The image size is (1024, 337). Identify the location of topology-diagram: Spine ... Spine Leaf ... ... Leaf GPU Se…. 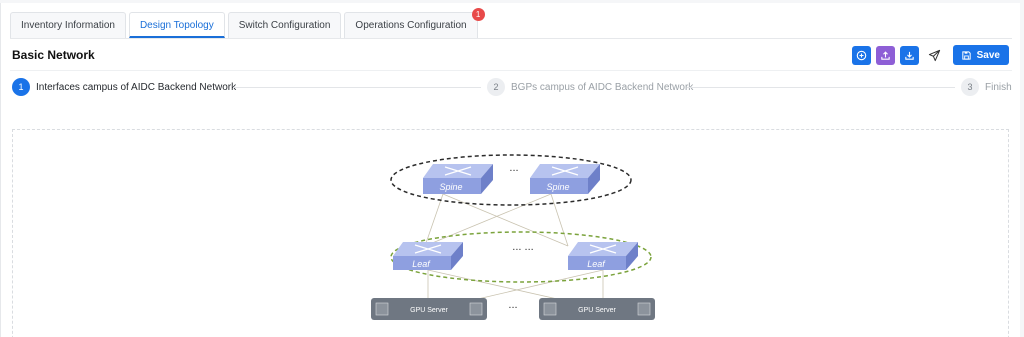
(513, 237).